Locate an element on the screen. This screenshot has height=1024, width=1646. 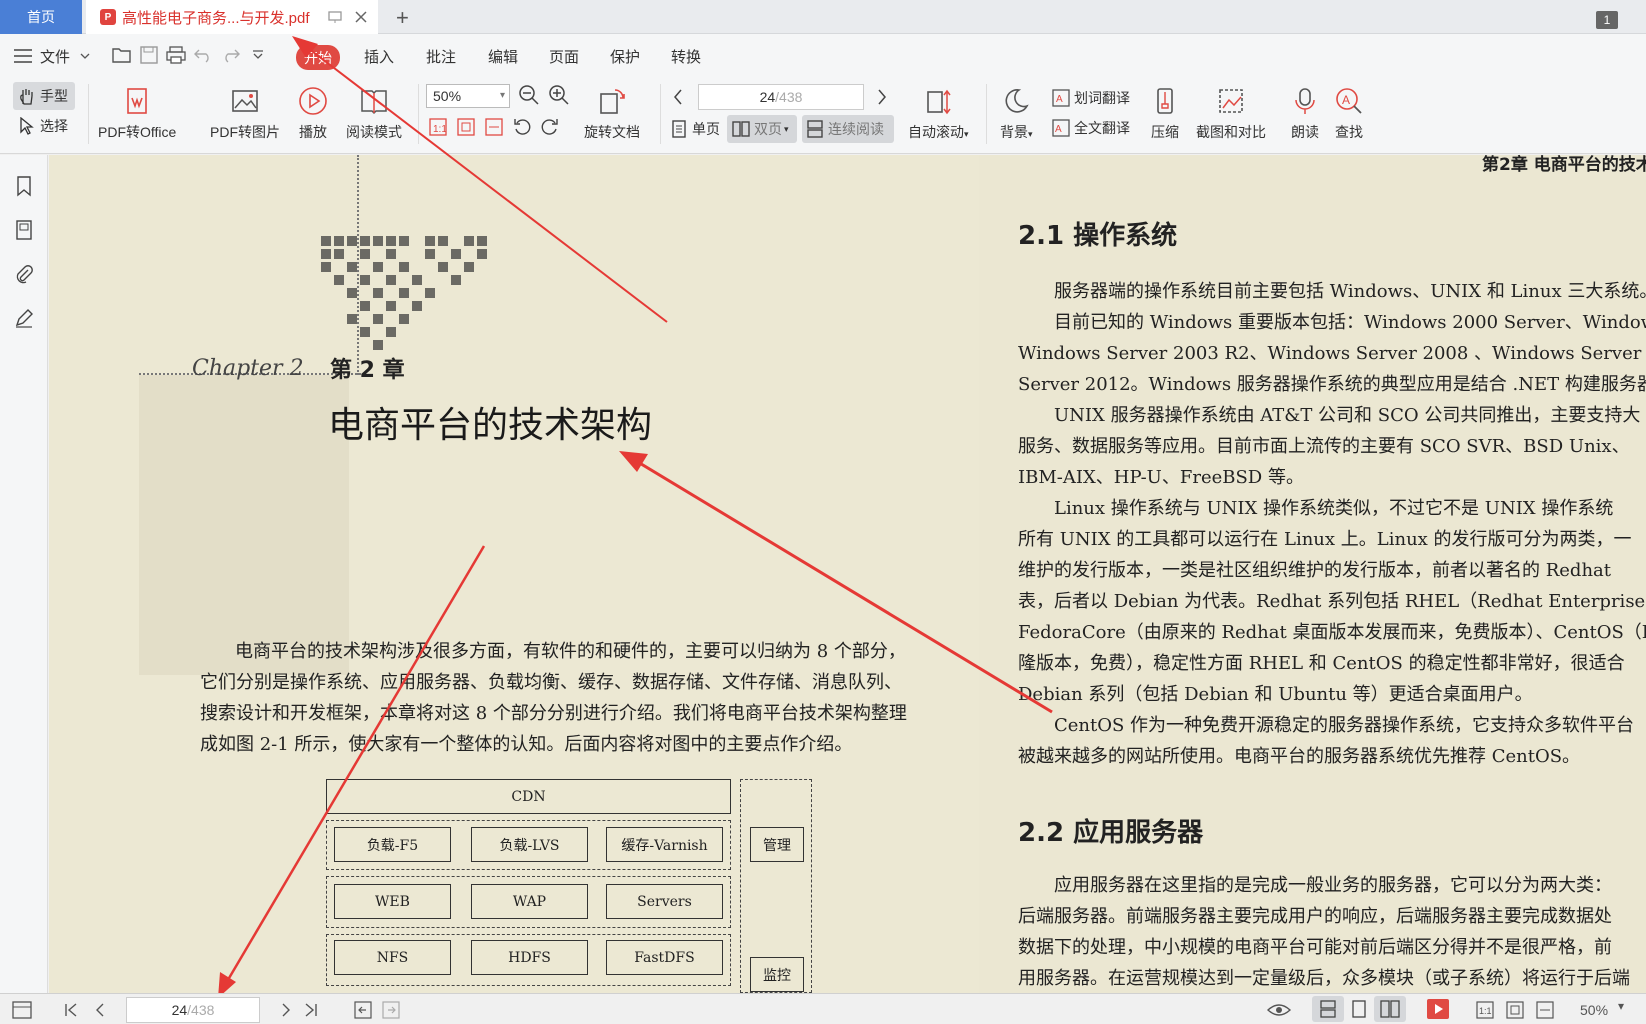
play-button: 播放 is located at coordinates (313, 114).